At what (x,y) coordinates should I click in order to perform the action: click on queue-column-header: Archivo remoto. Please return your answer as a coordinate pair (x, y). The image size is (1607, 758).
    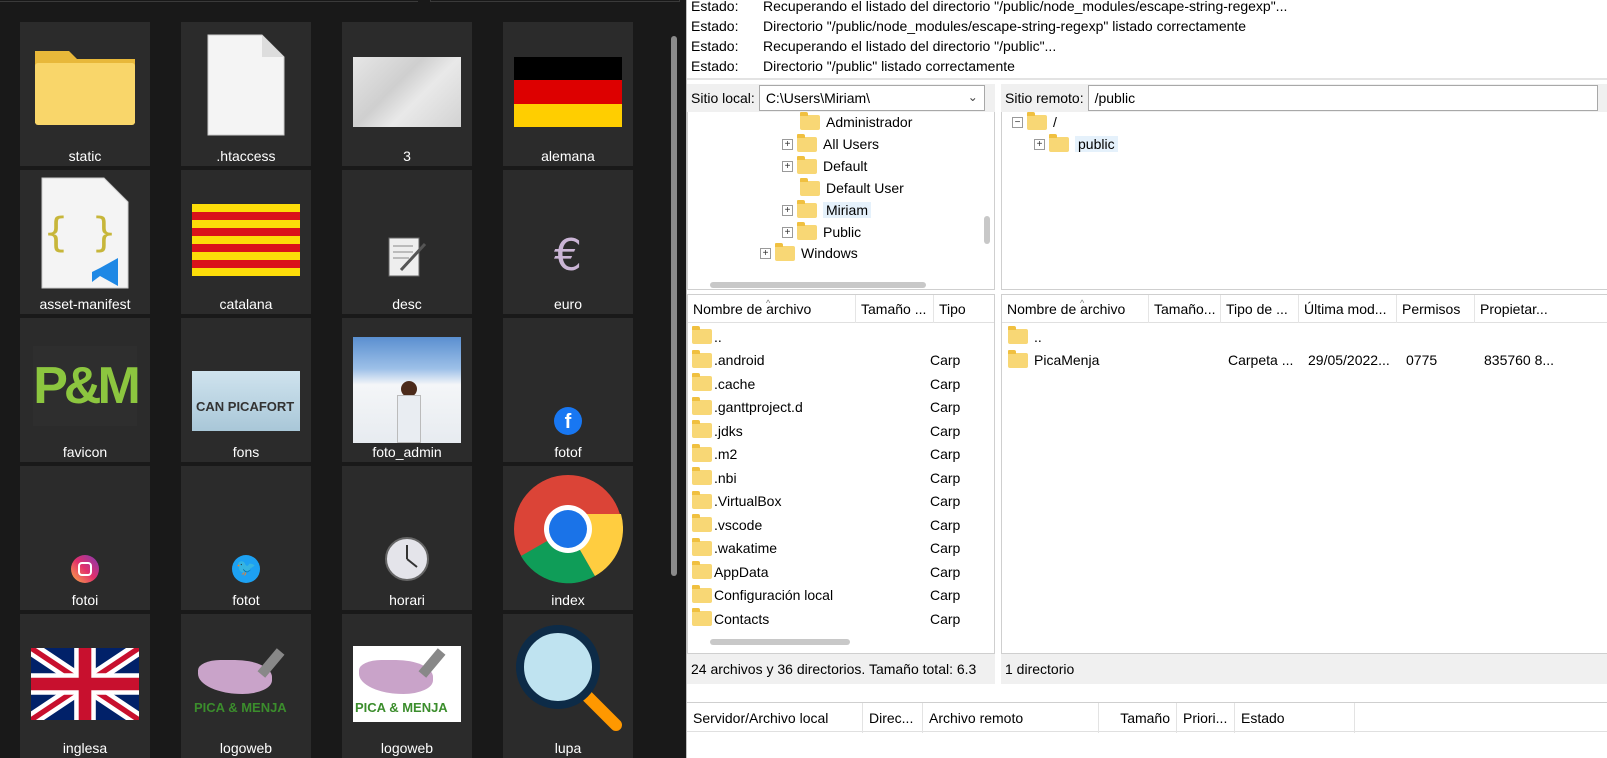
    Looking at the image, I should click on (1011, 718).